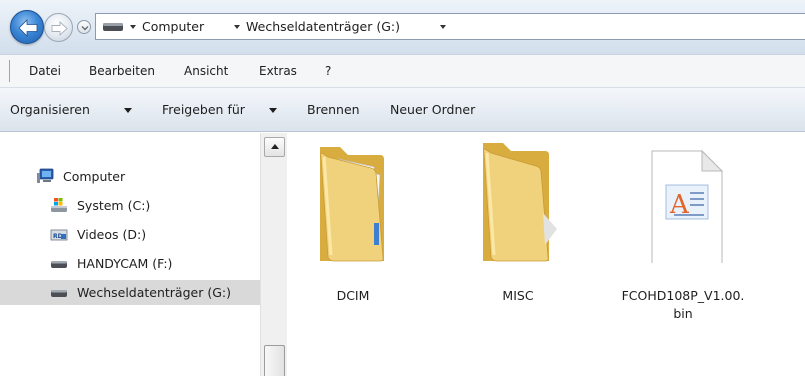  Describe the element at coordinates (59, 235) in the screenshot. I see `dvd-drive-icon: RD` at that location.